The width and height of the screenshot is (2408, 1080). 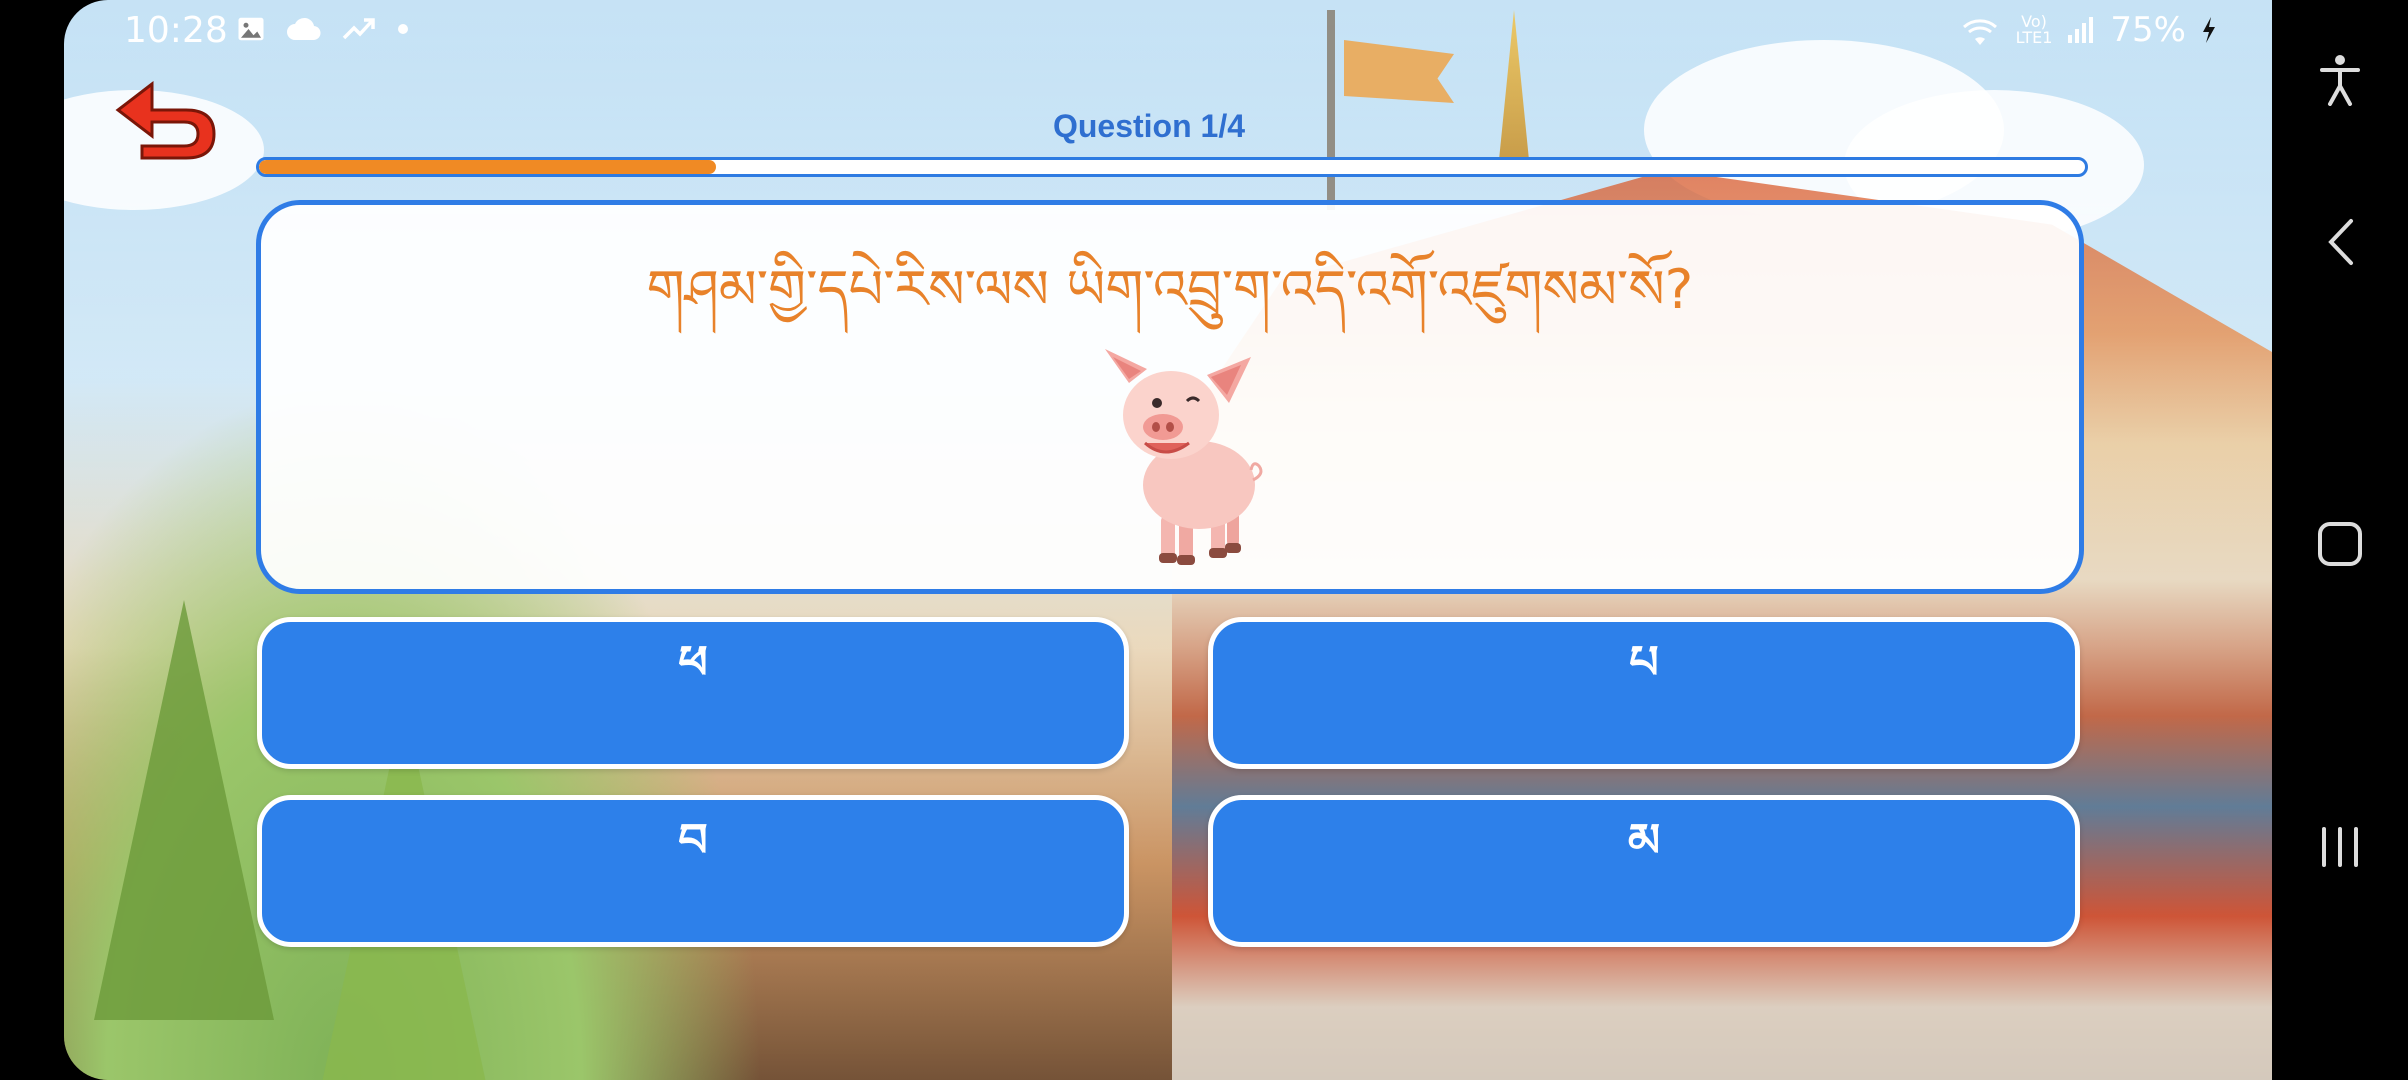 I want to click on accessibility-button, so click(x=2340, y=80).